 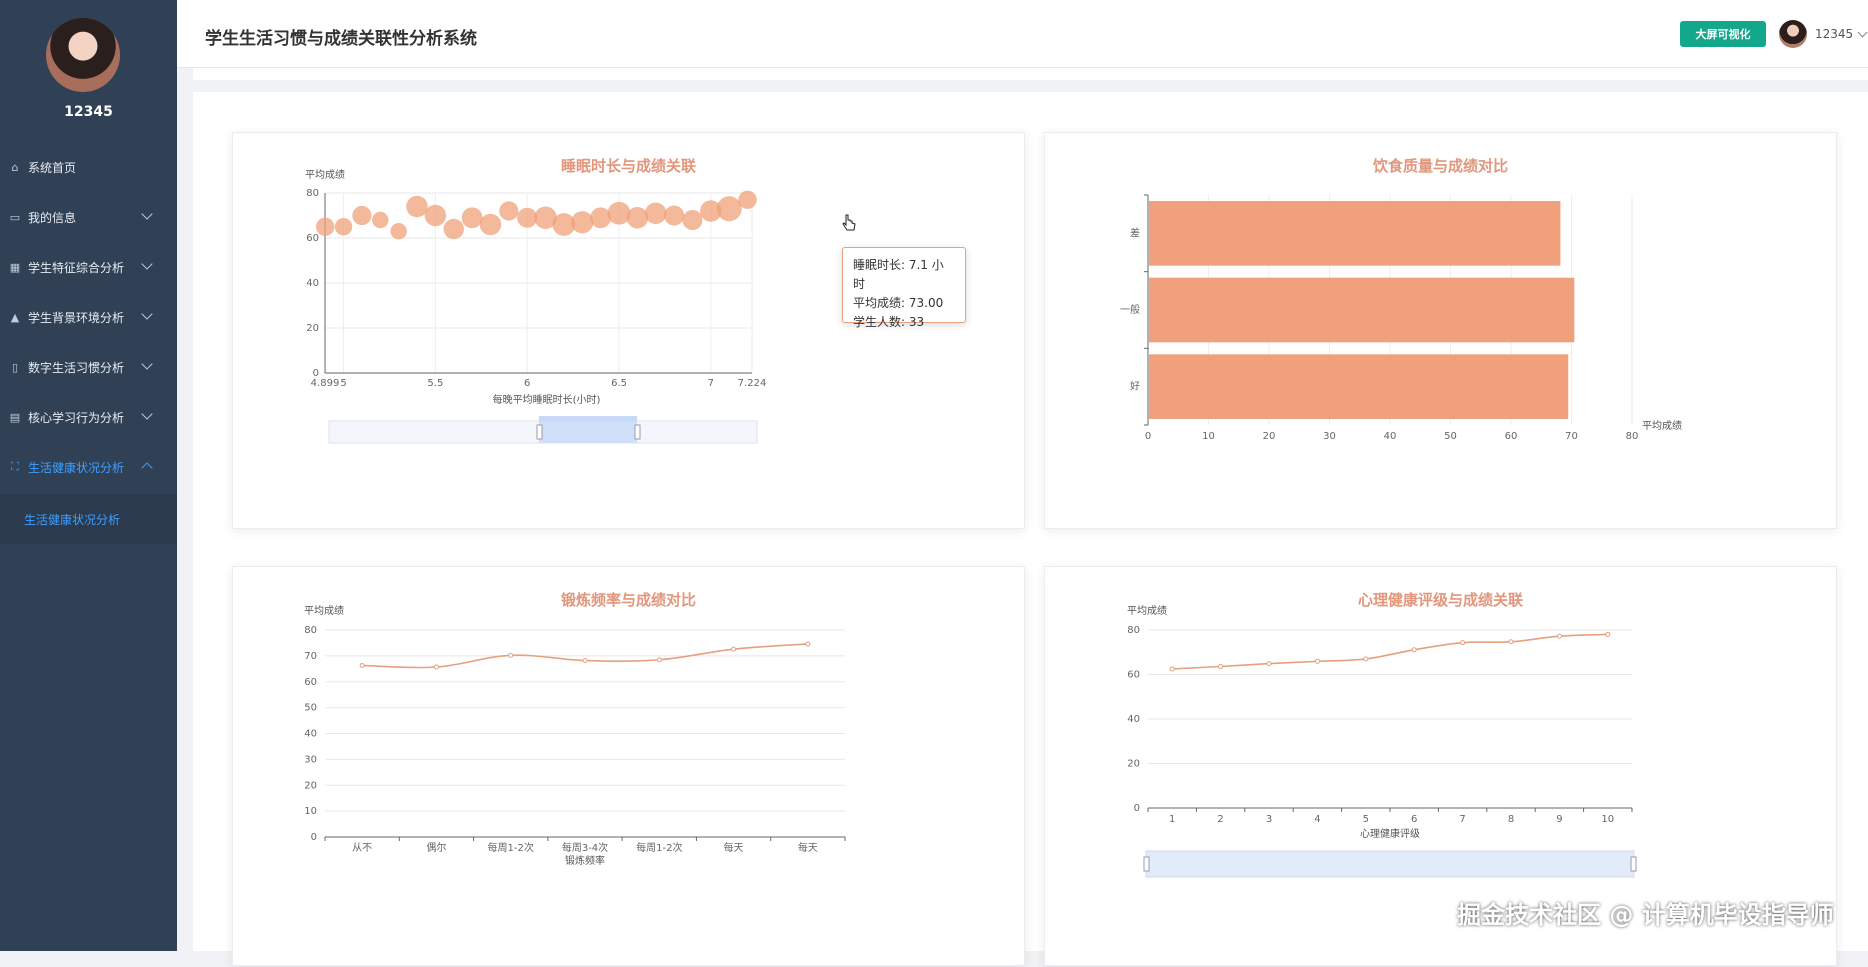 I want to click on sidebar-item-student-features: ▦ 学生特征综合分析, so click(x=88, y=267).